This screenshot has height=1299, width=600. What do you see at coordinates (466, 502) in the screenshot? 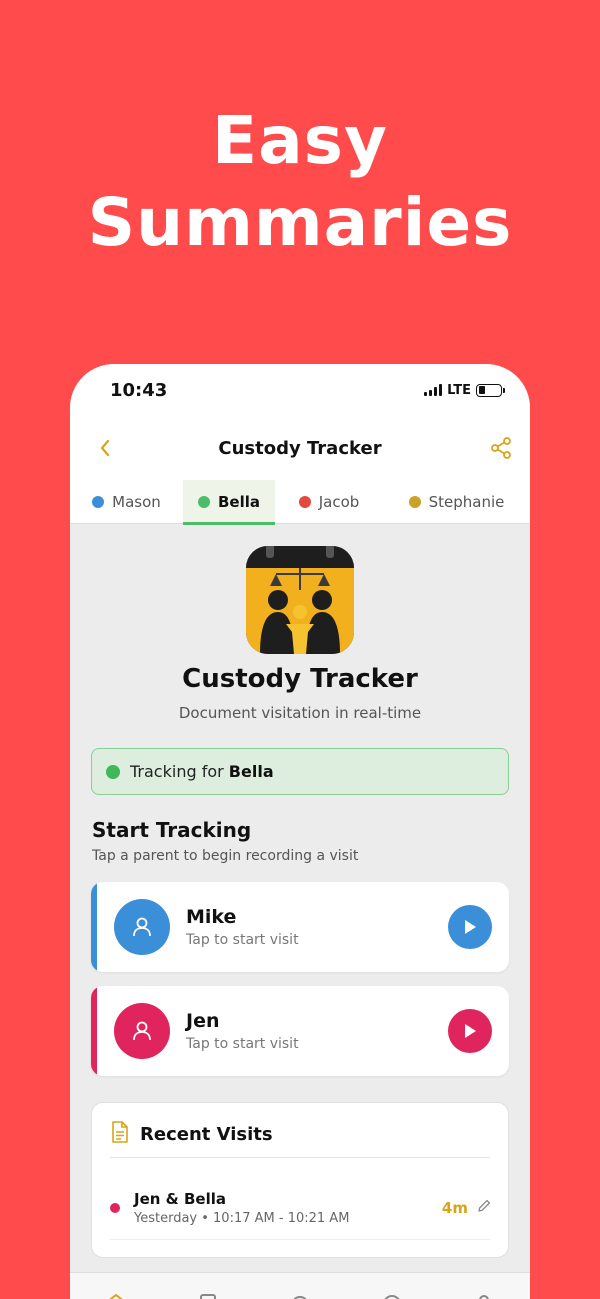
I see `tab-label: Stephanie` at bounding box center [466, 502].